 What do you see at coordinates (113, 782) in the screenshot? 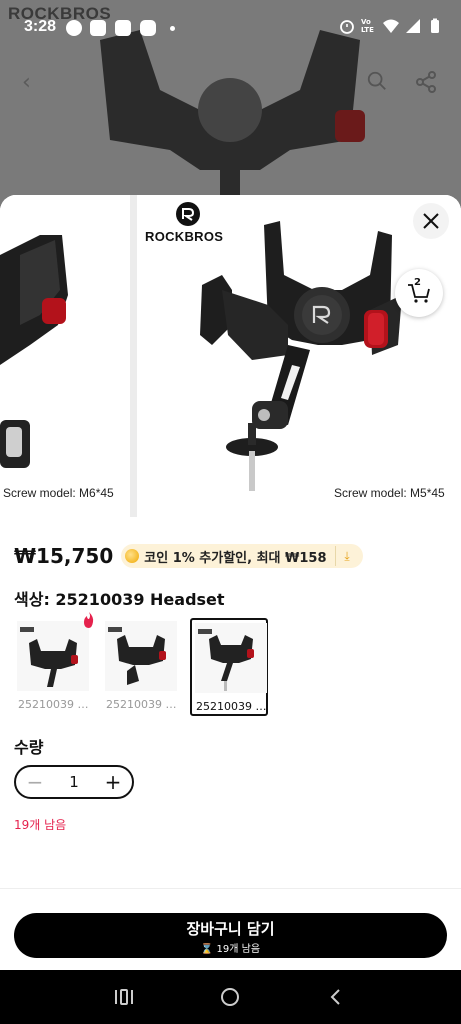
I see `increment-button: +` at bounding box center [113, 782].